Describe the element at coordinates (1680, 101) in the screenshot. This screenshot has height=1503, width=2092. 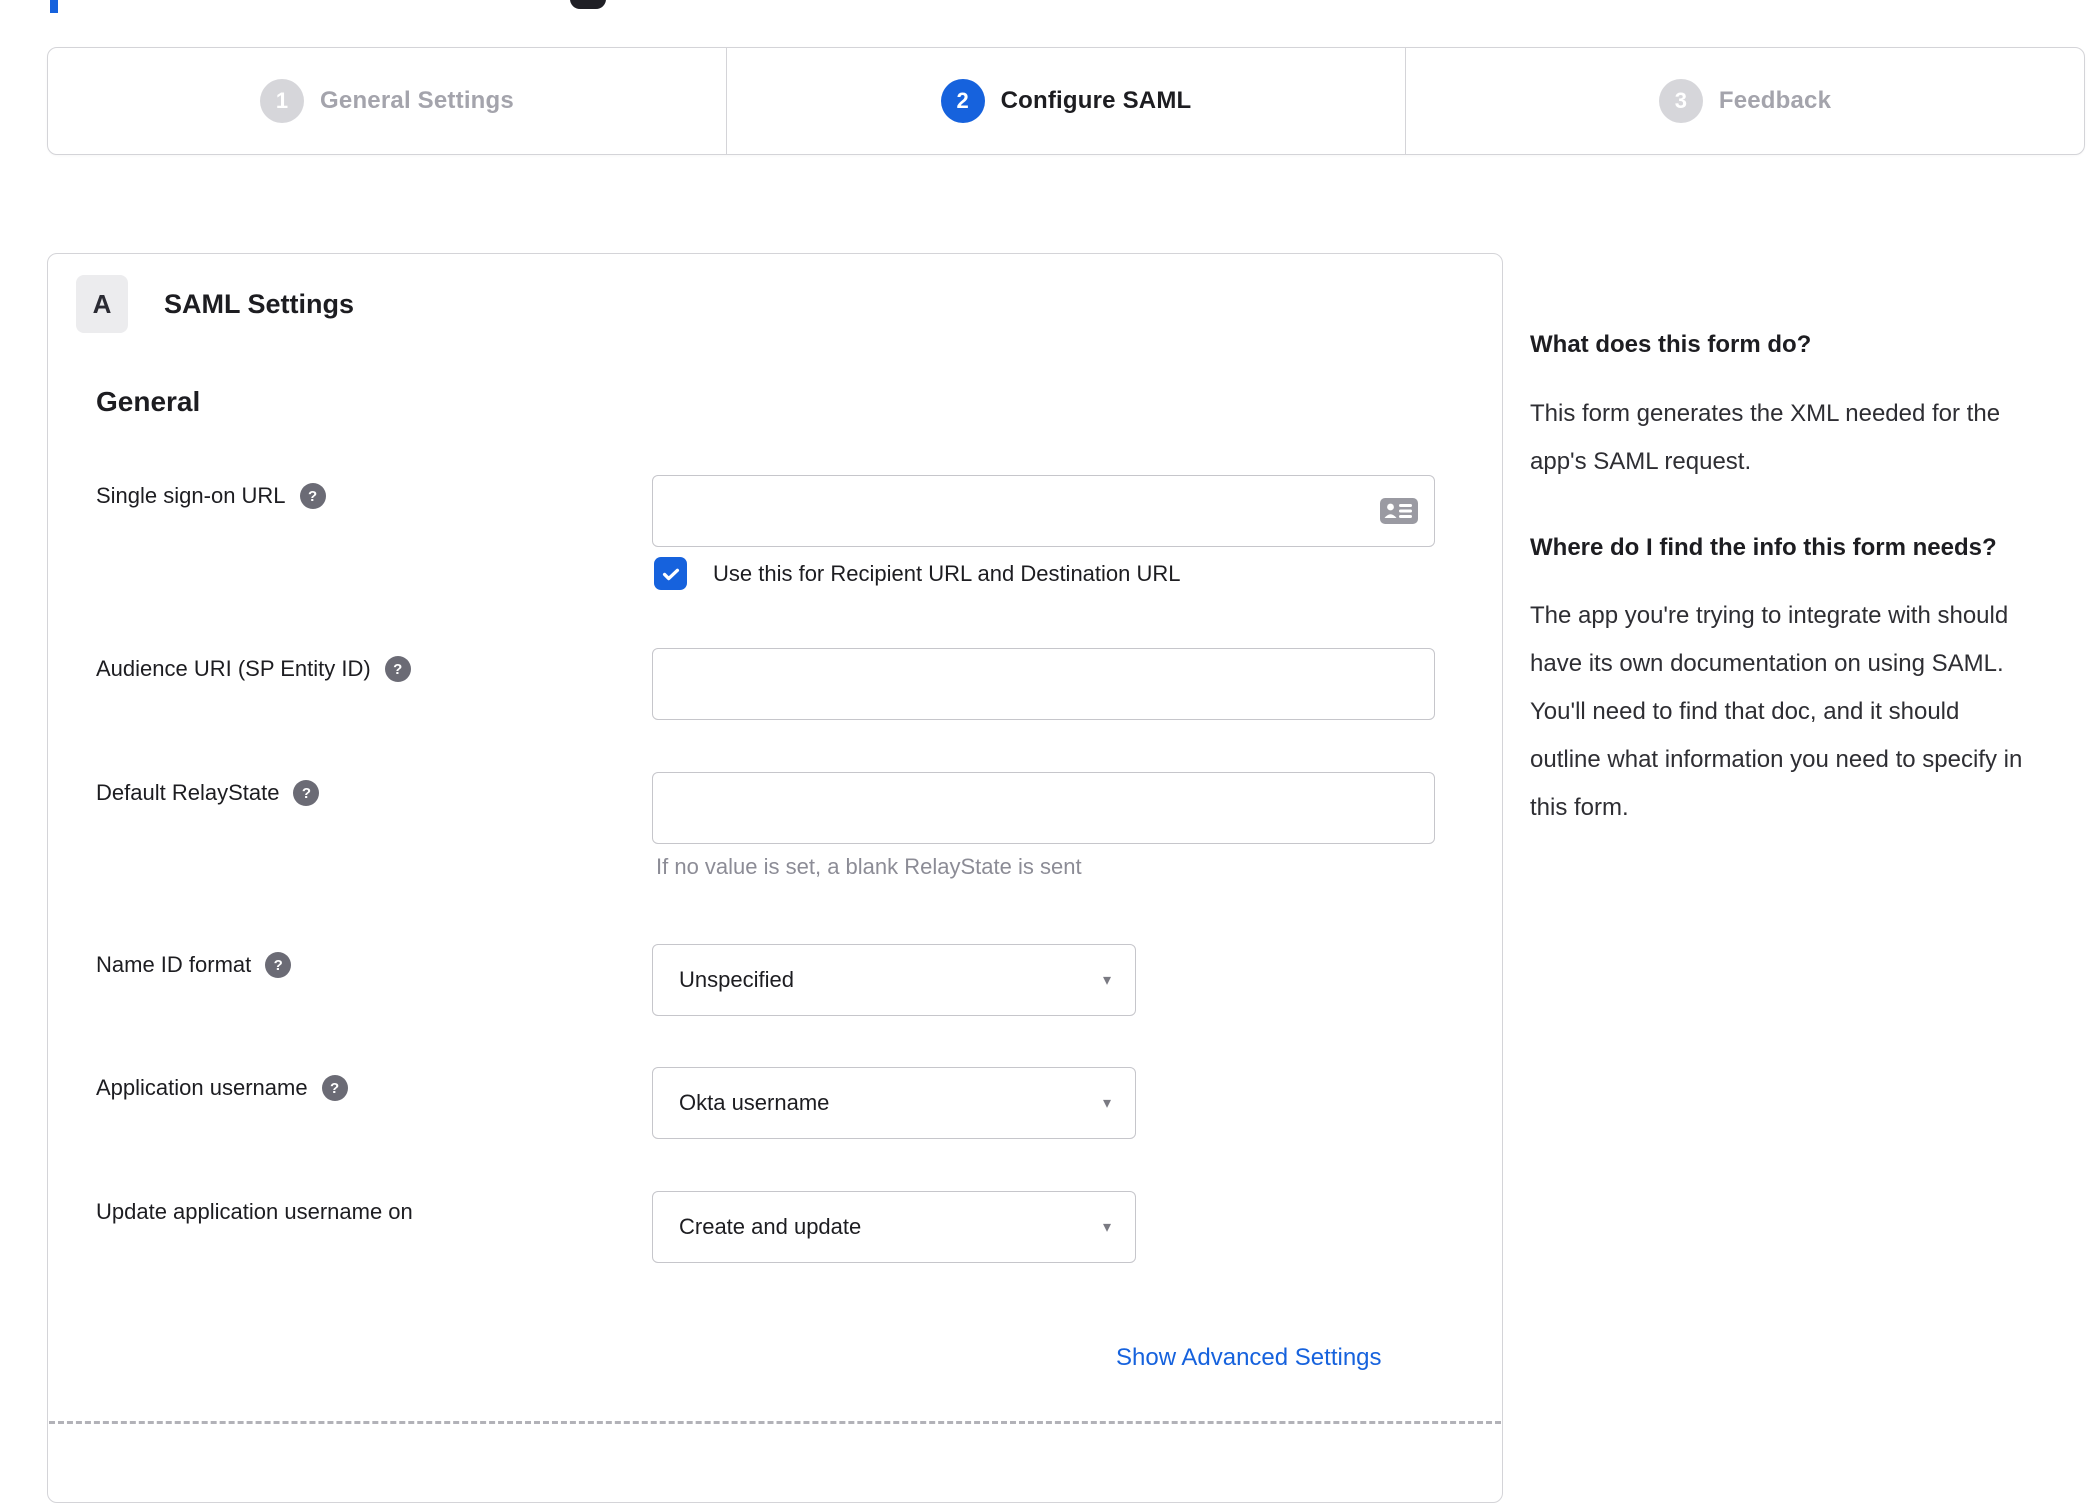
I see `step-3-number-badge: 3` at that location.